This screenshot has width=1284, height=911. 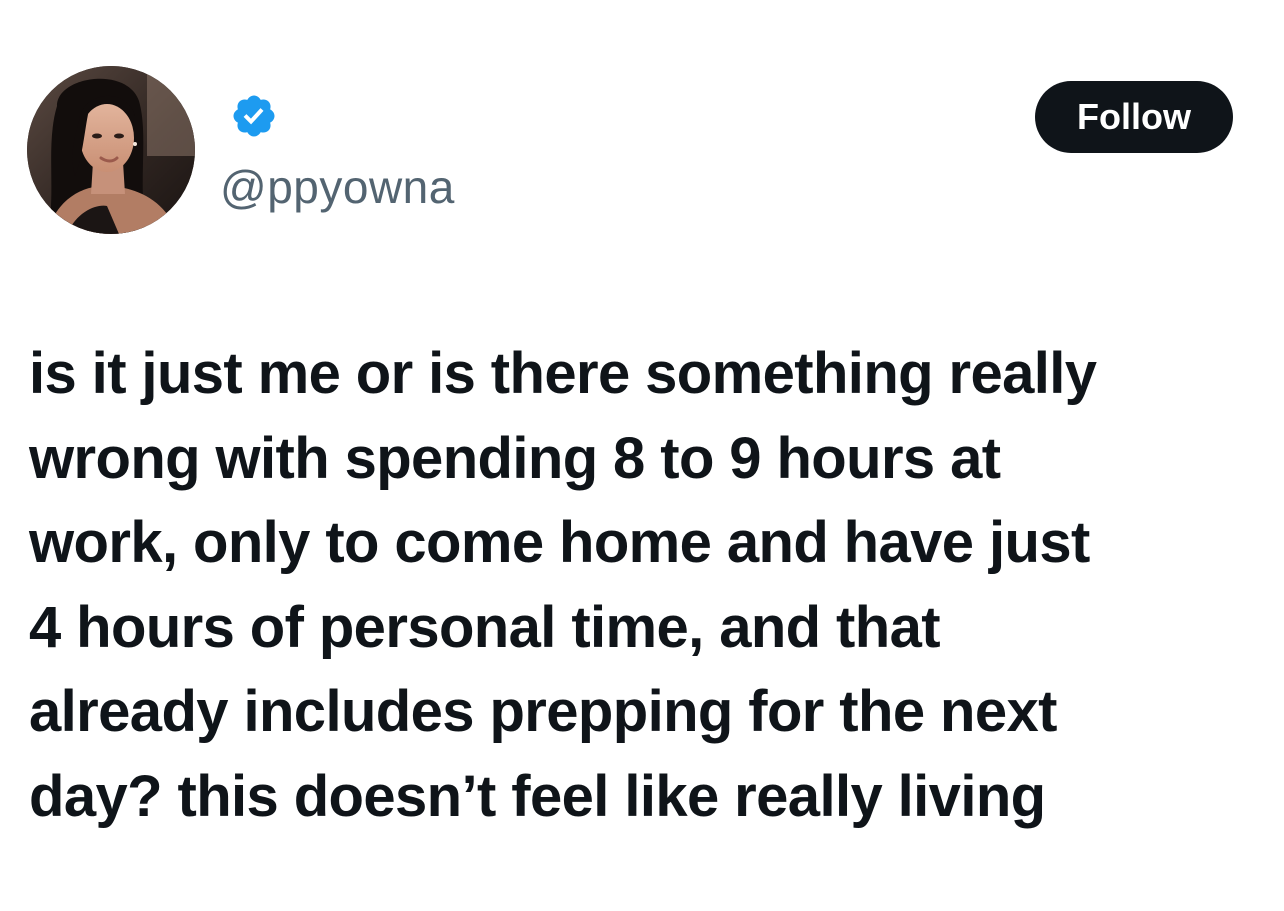 I want to click on avatar, so click(x=111, y=150).